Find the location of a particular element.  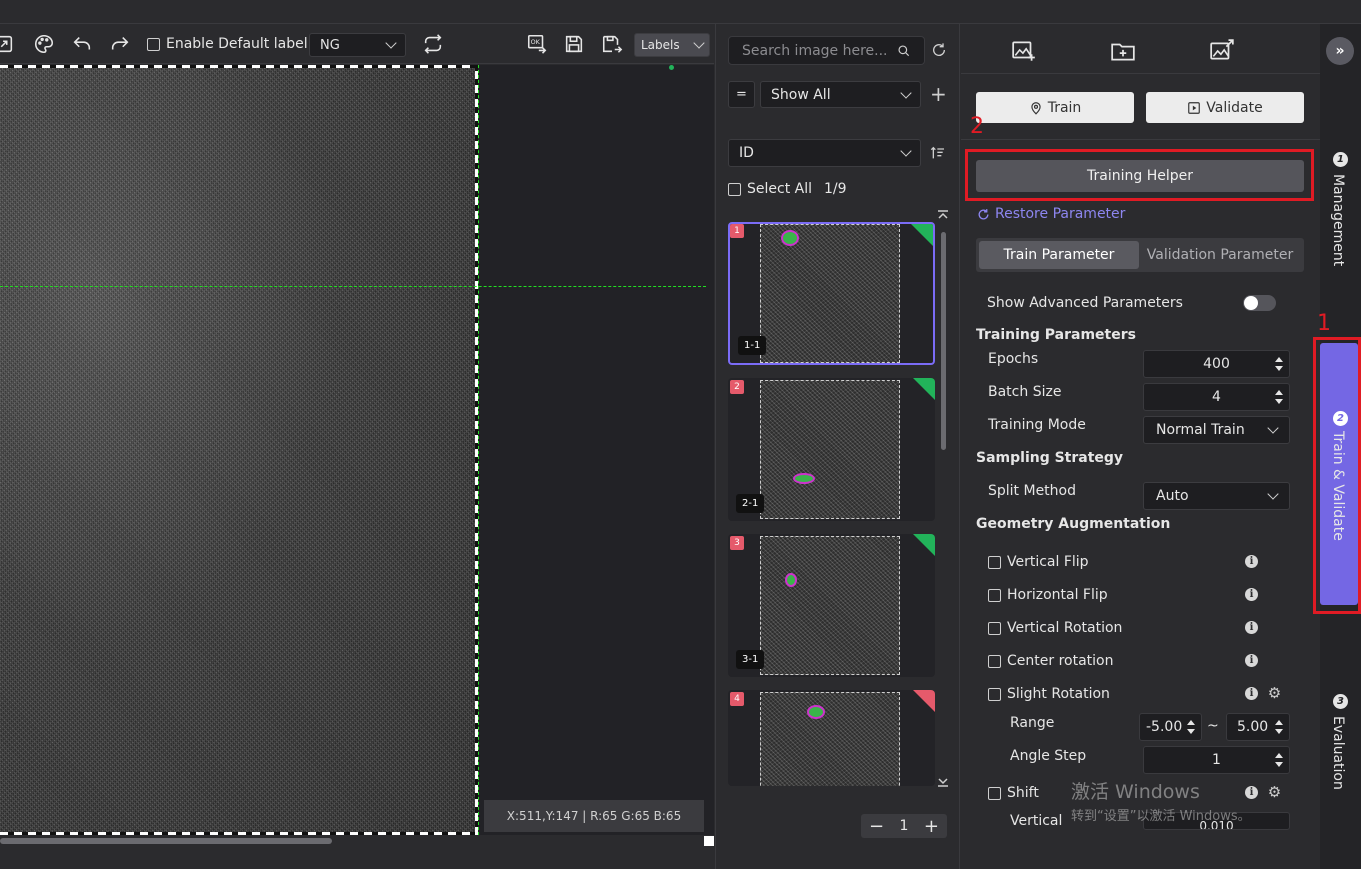

filter-value: Show All is located at coordinates (801, 94).